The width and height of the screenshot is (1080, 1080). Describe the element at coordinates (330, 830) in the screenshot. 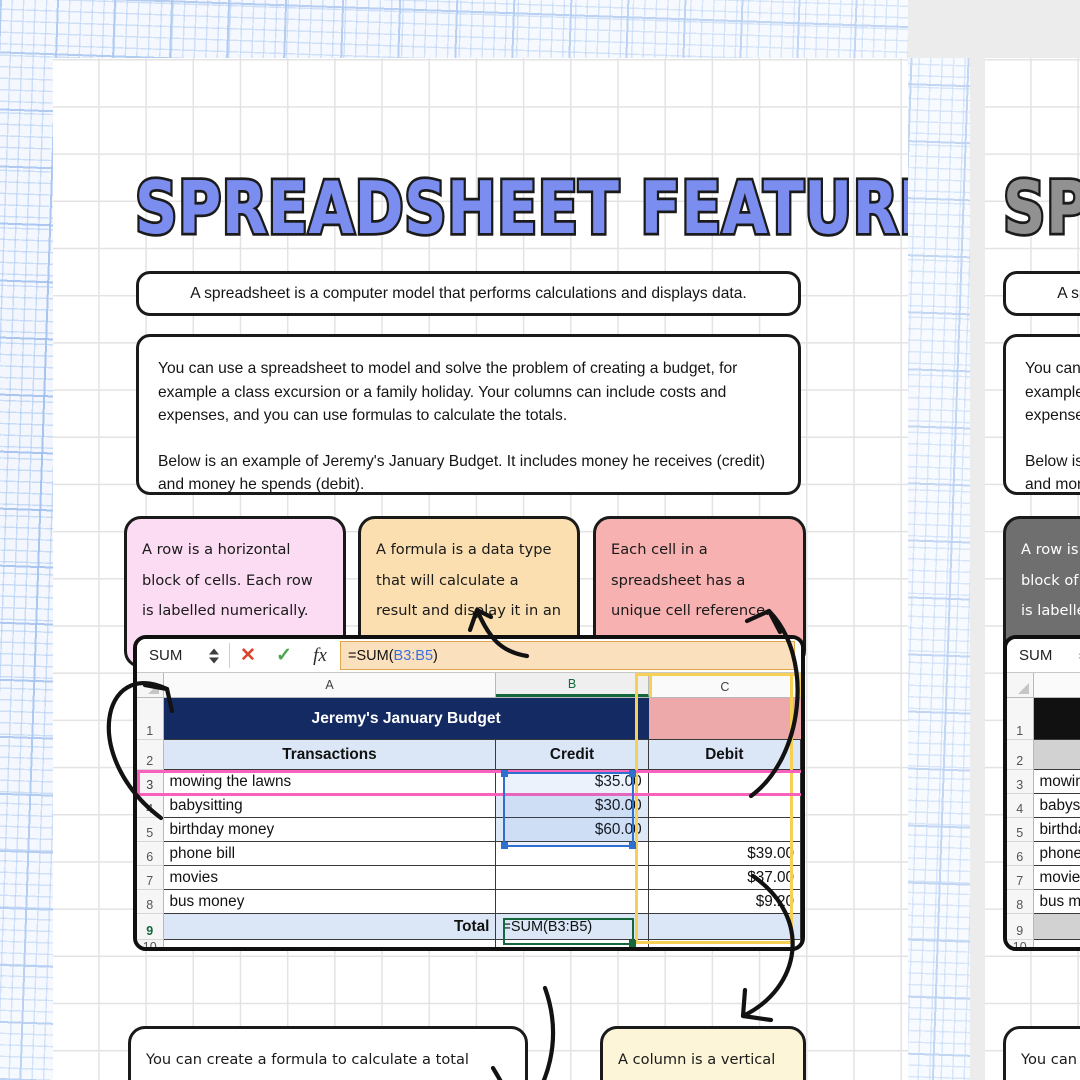

I see `cell-a5: birthday money` at that location.